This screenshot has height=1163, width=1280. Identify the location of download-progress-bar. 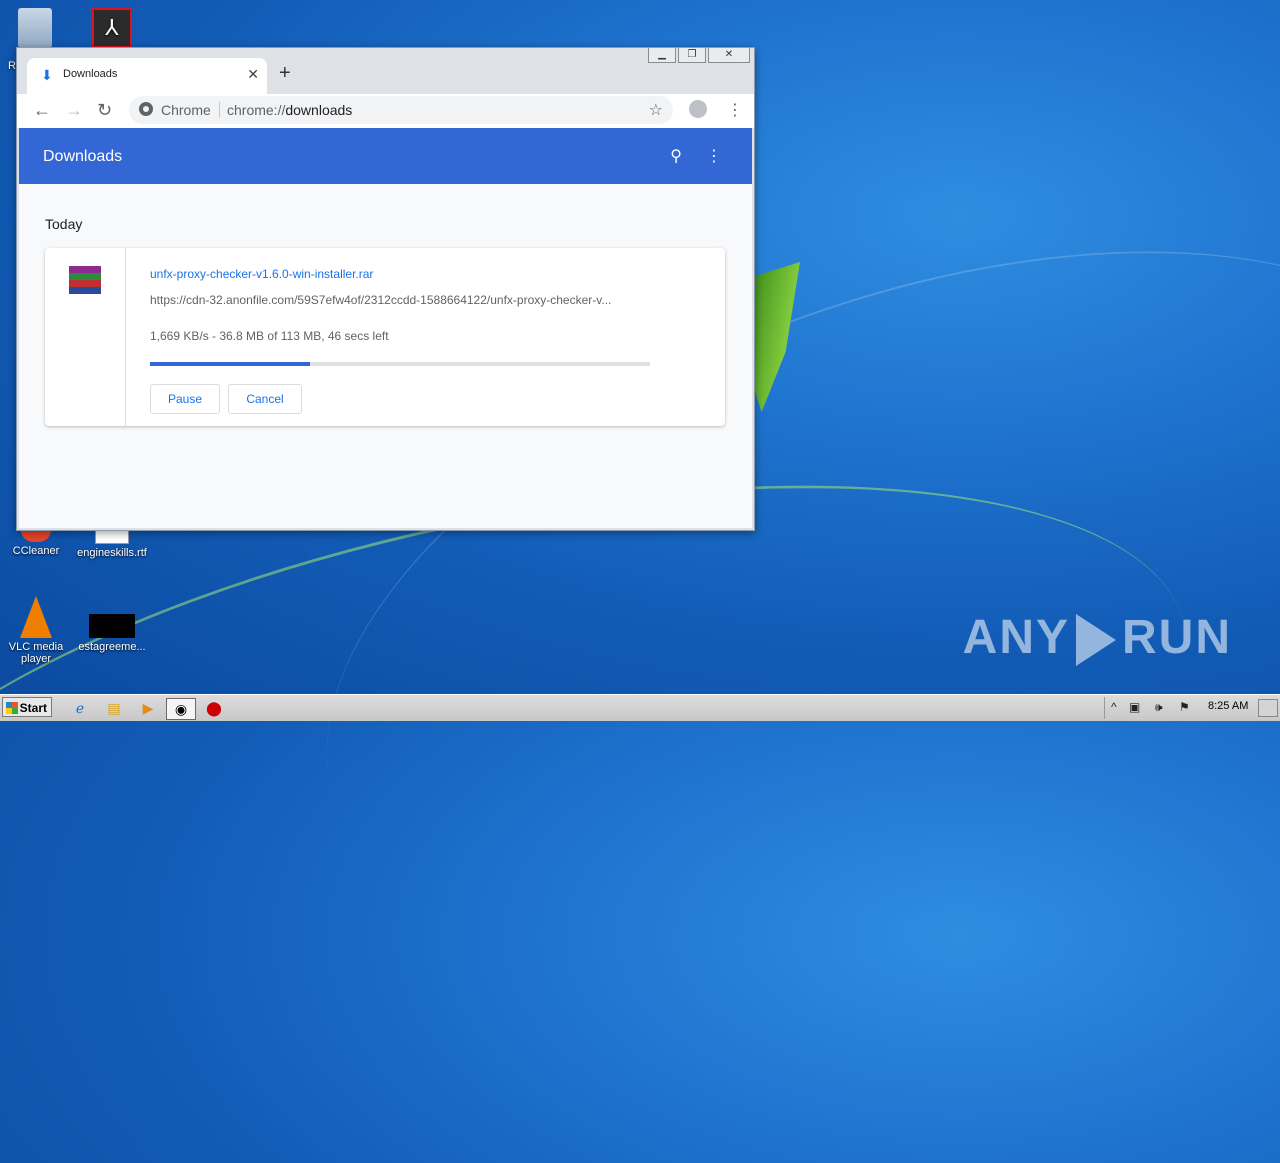
(400, 364).